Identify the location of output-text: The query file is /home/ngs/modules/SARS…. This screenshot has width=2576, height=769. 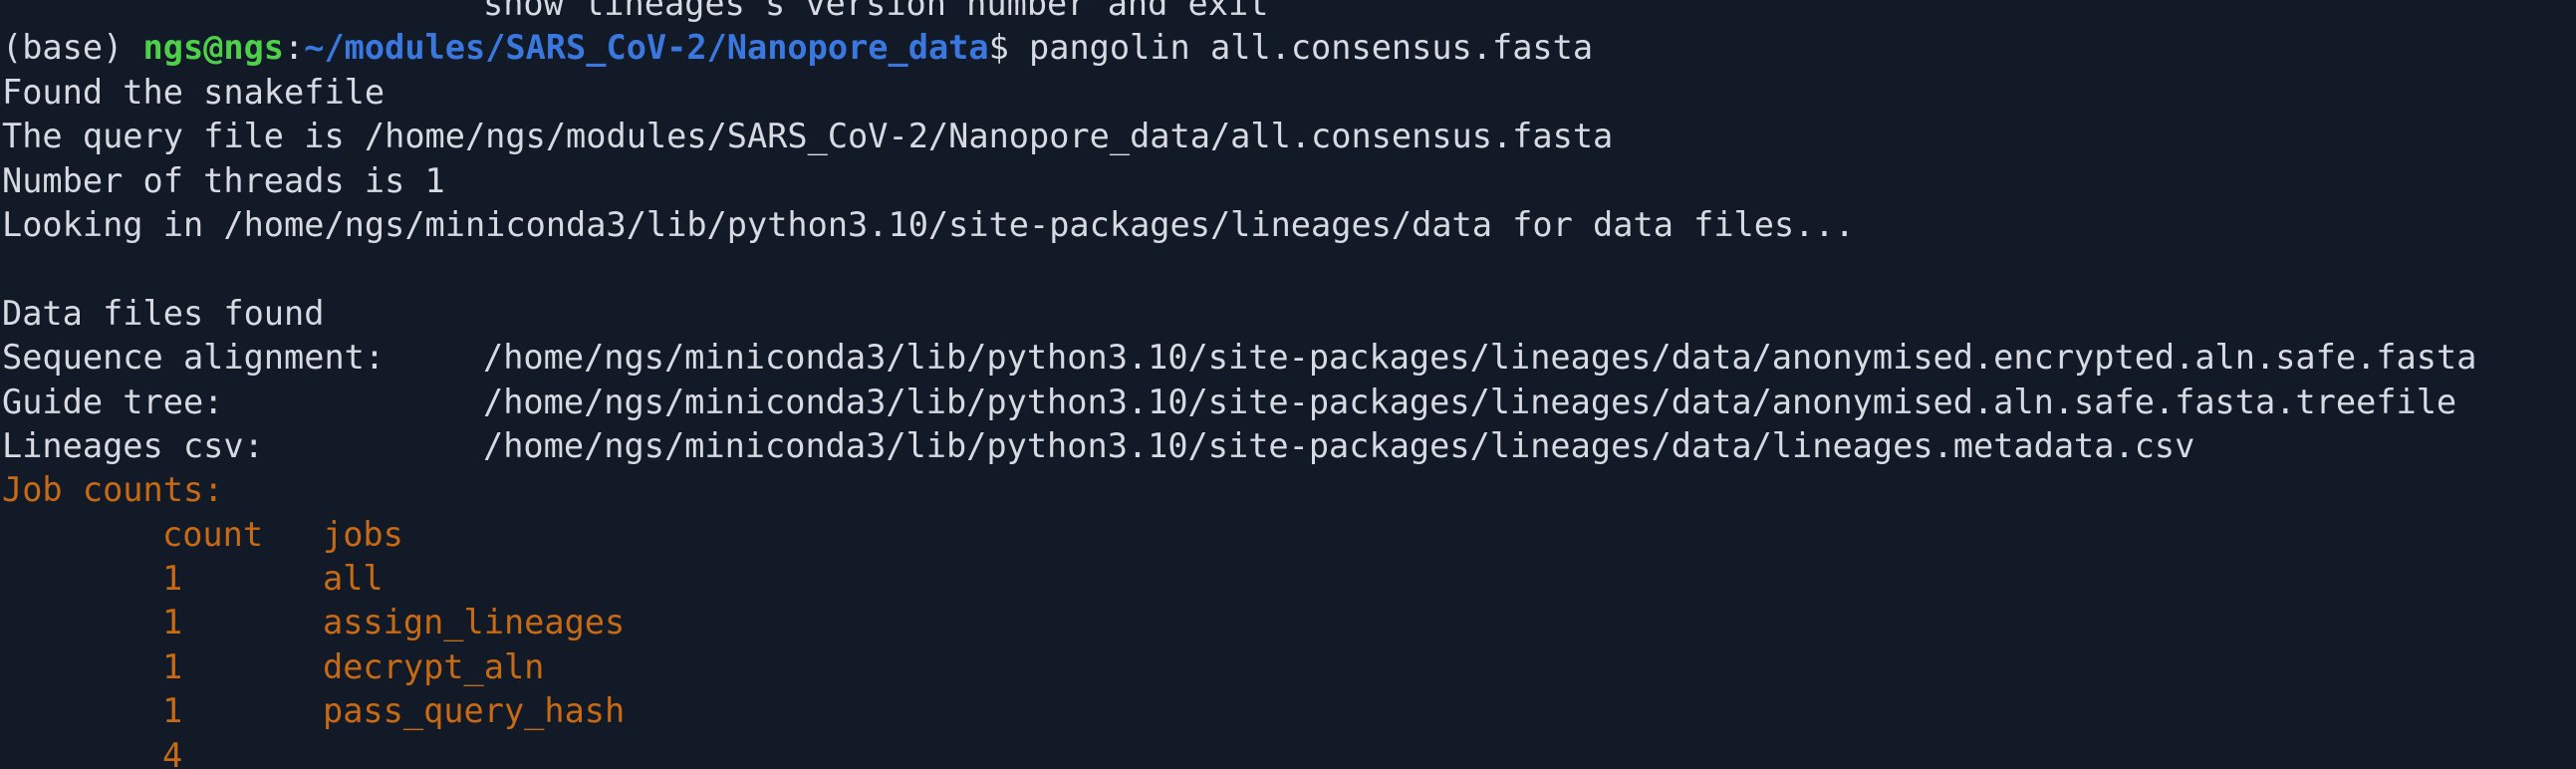
(808, 136).